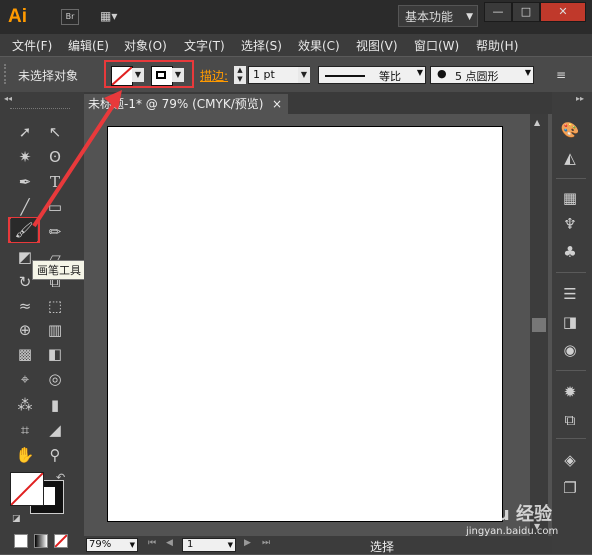 The height and width of the screenshot is (555, 592). I want to click on baidu-watermark-logo: Baidu 经验, so click(502, 514).